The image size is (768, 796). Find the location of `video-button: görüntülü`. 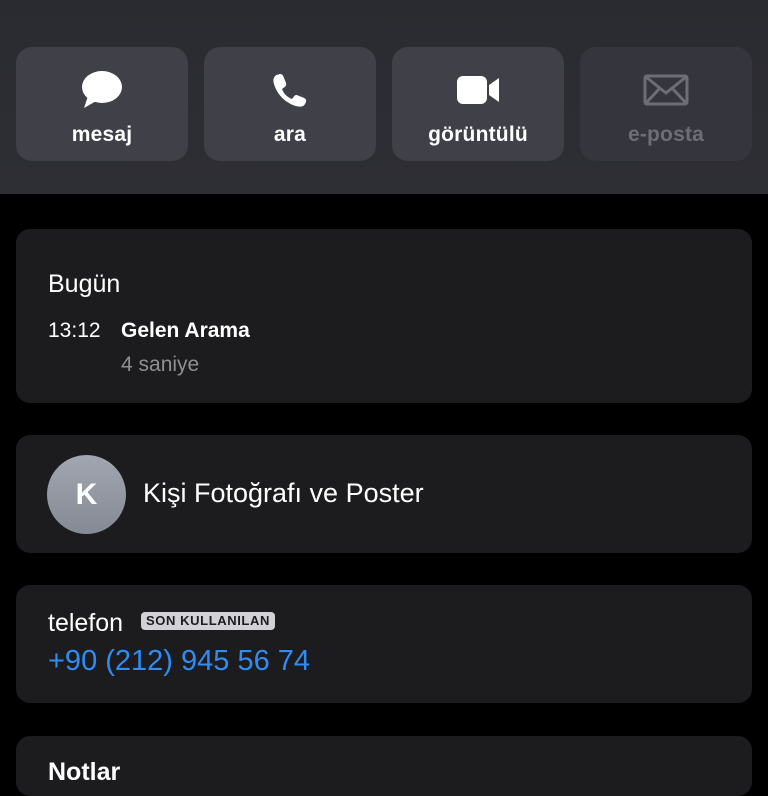

video-button: görüntülü is located at coordinates (478, 104).